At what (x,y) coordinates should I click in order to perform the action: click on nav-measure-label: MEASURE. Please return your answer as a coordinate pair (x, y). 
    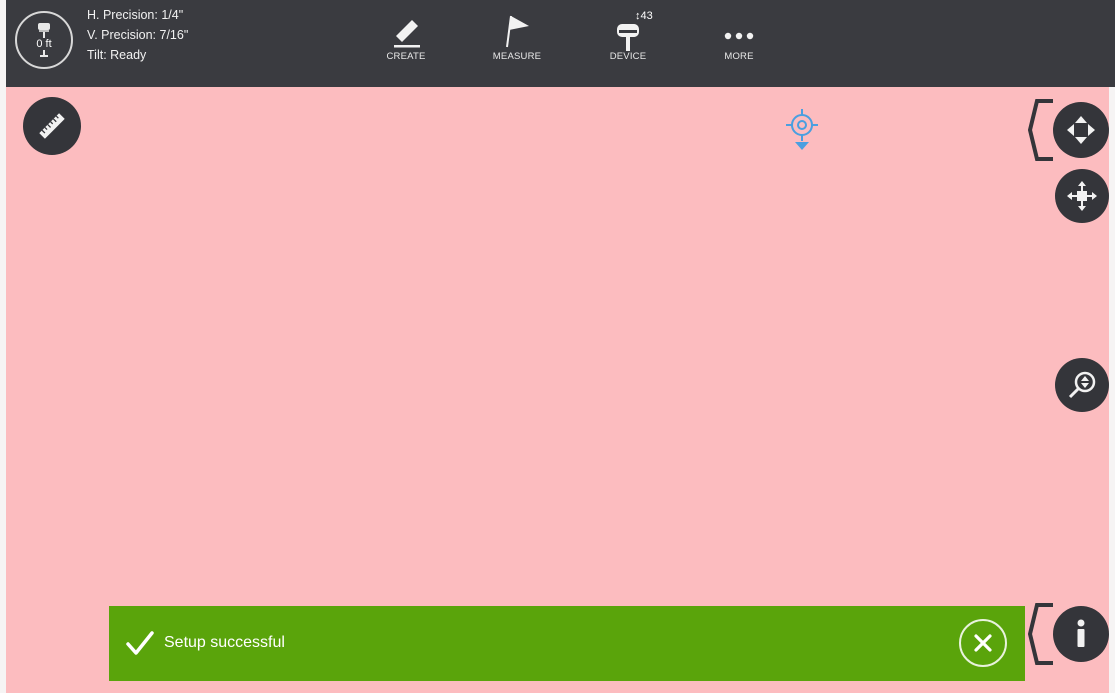
    Looking at the image, I should click on (517, 56).